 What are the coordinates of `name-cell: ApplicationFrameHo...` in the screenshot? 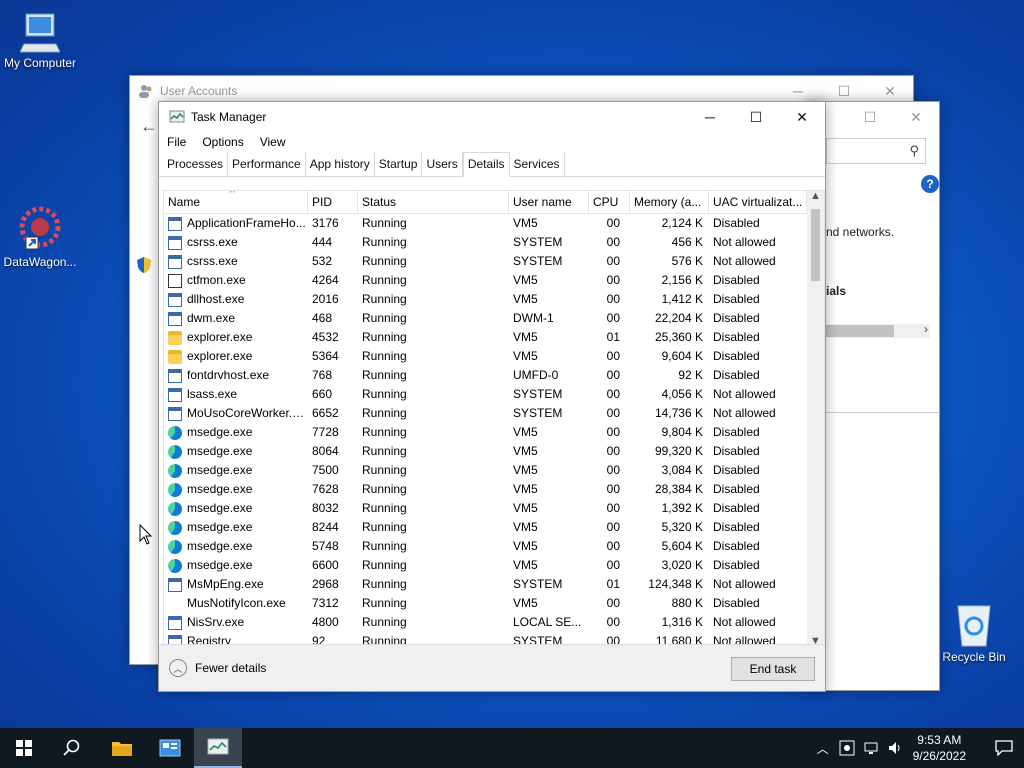 It's located at (236, 223).